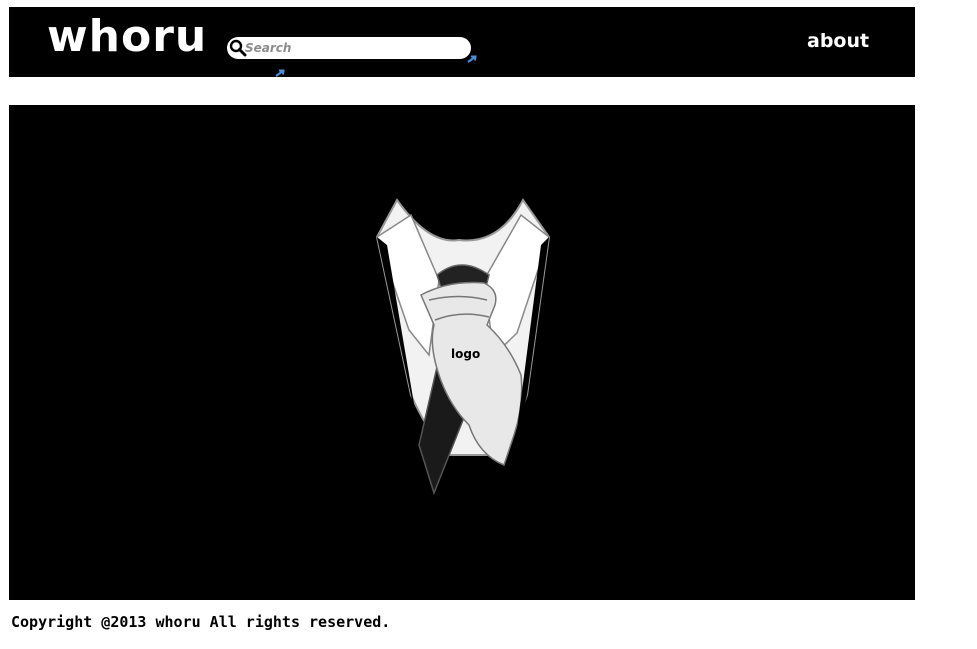 The height and width of the screenshot is (649, 977). I want to click on about-link: about, so click(838, 41).